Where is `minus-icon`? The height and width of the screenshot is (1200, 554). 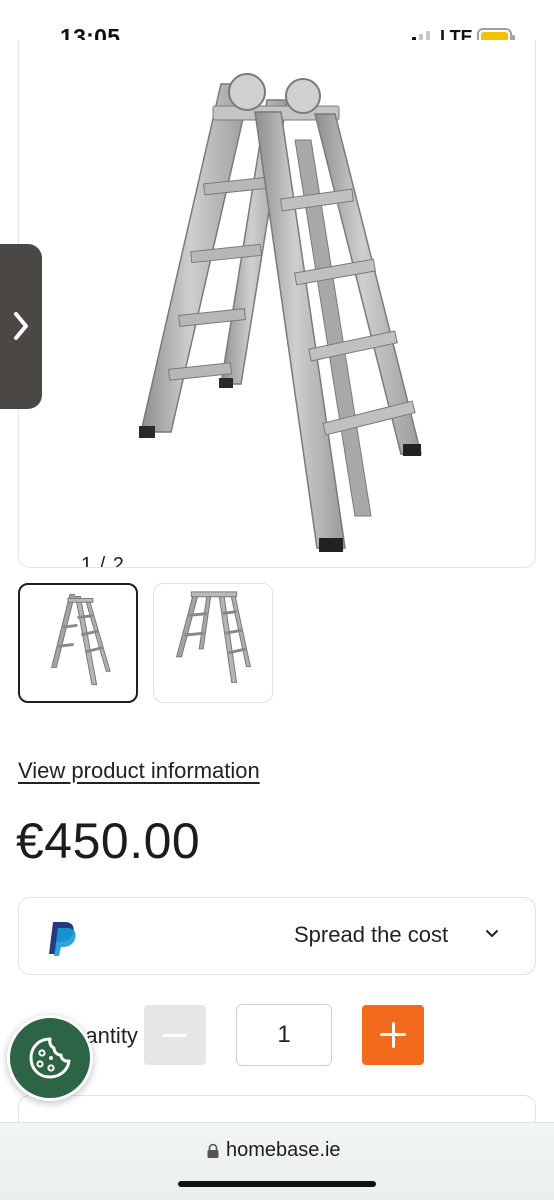 minus-icon is located at coordinates (175, 1035).